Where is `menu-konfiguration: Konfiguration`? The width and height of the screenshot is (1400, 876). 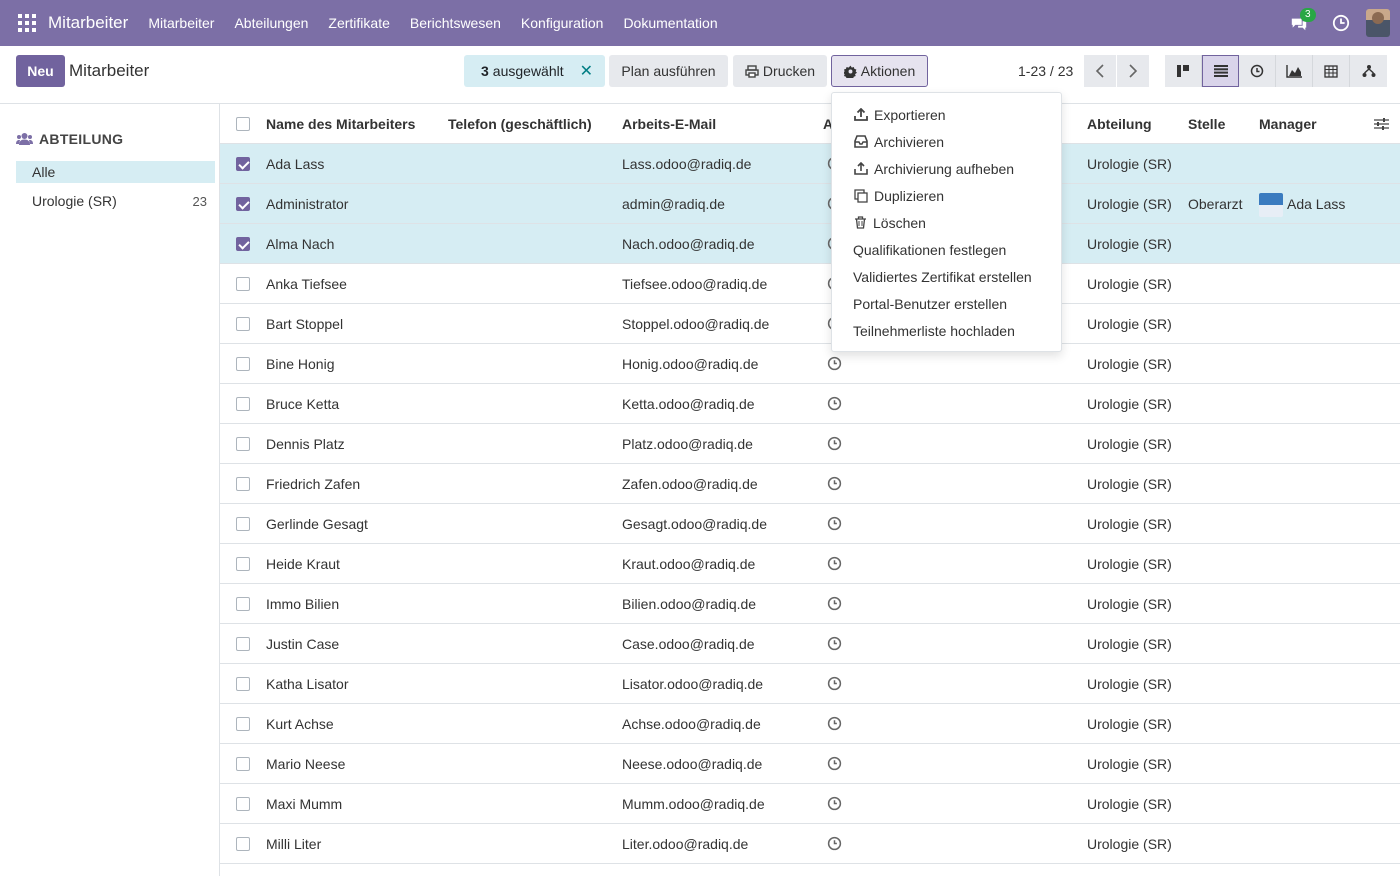 menu-konfiguration: Konfiguration is located at coordinates (562, 23).